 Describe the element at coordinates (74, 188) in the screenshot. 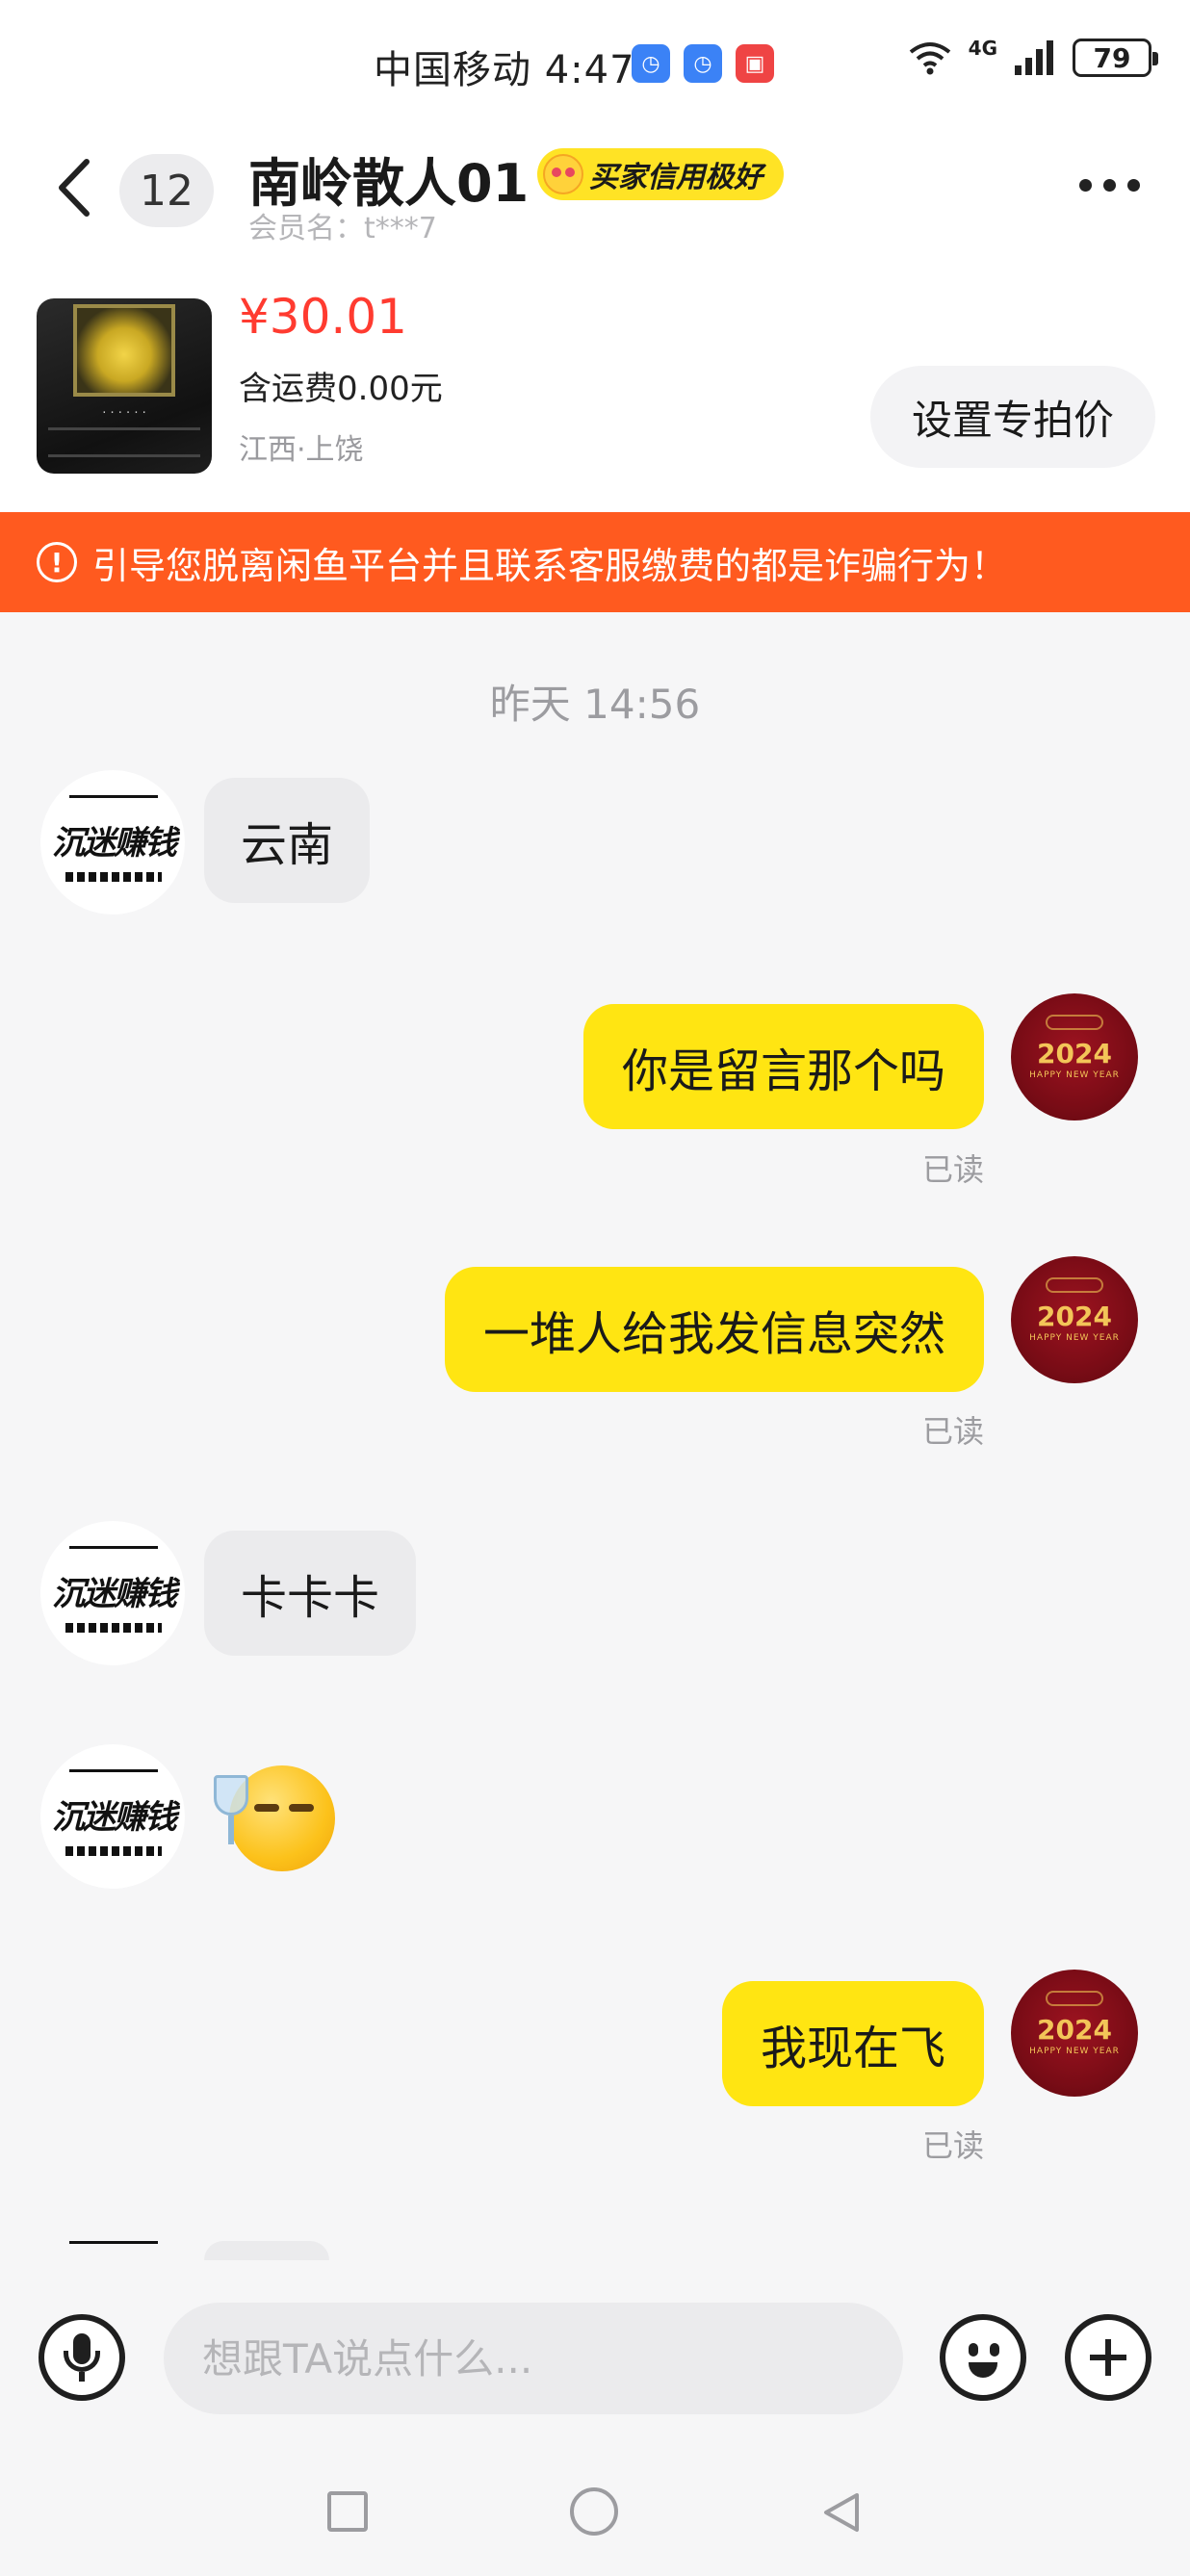

I see `back-arrow-icon` at that location.